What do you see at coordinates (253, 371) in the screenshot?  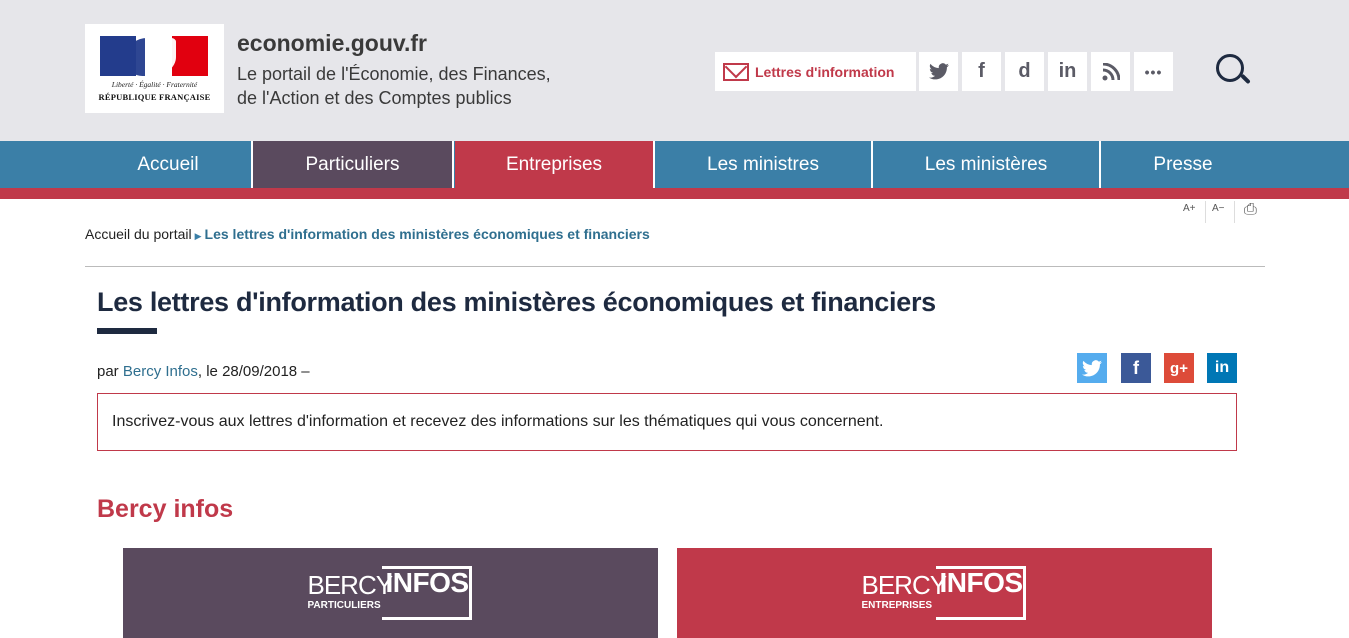 I see `article-date: , le 28/09/2018 –` at bounding box center [253, 371].